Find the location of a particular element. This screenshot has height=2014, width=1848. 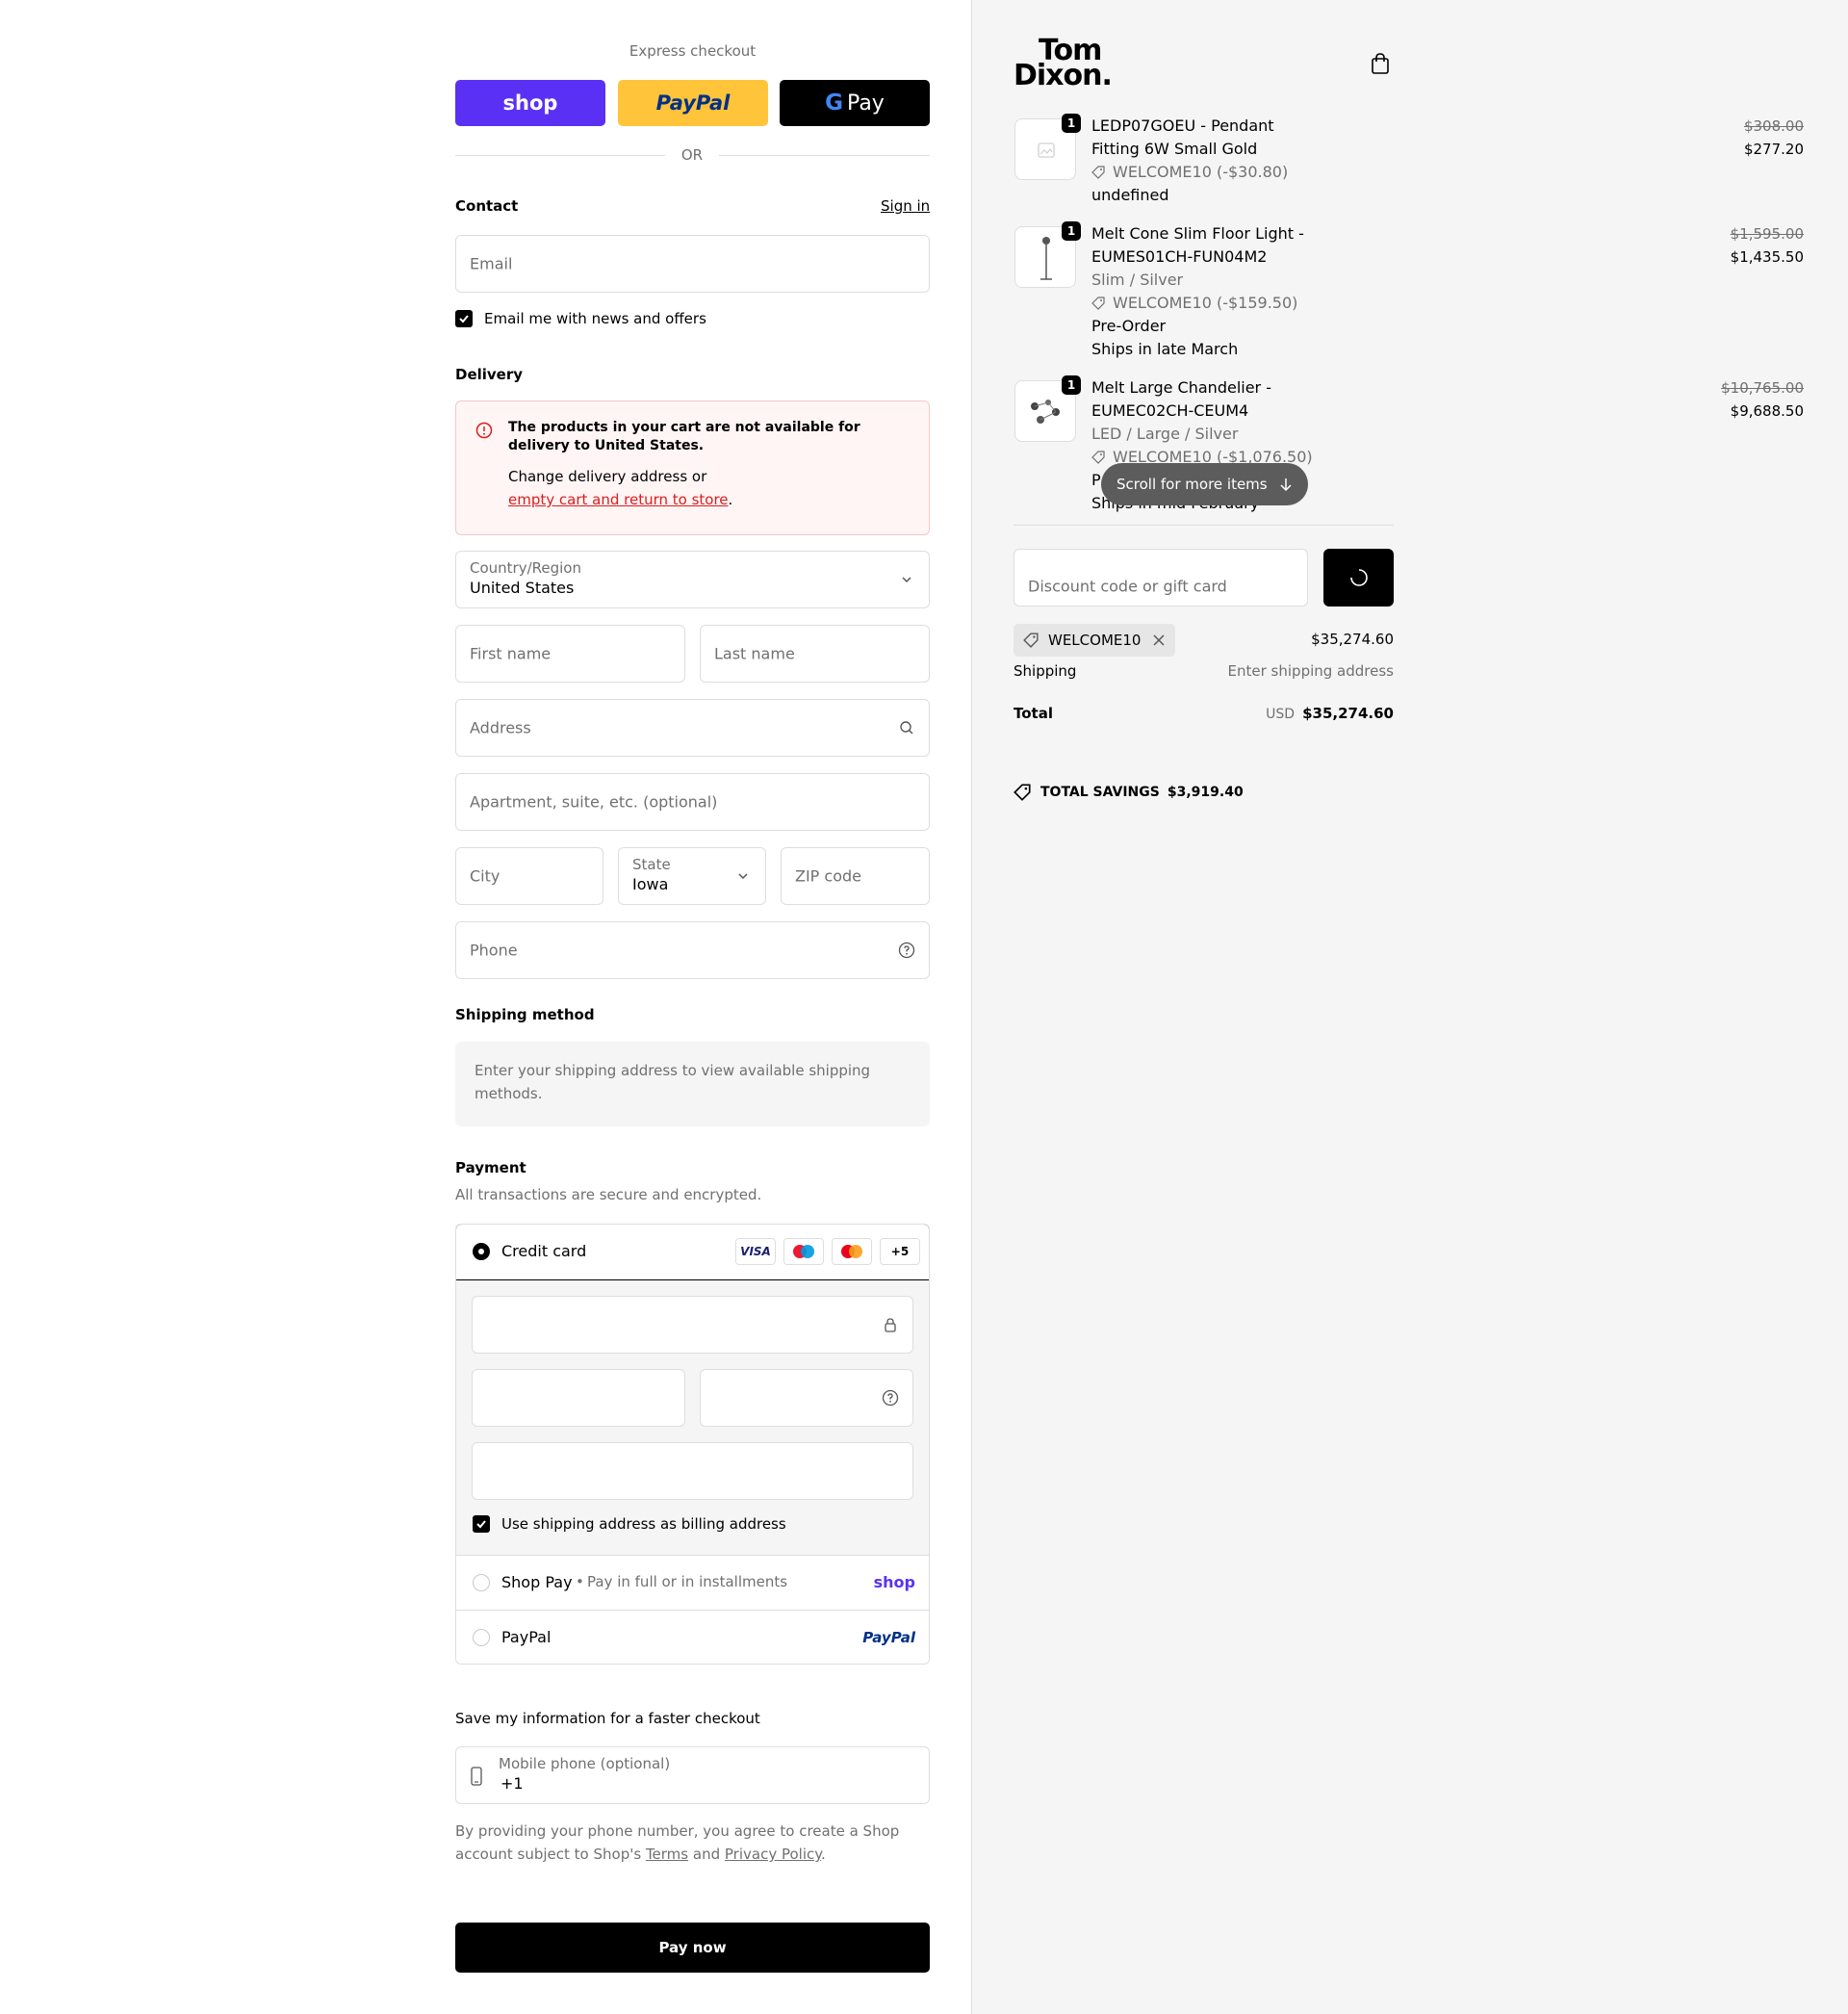

total-amount: USD $35,274.60 is located at coordinates (1330, 713).